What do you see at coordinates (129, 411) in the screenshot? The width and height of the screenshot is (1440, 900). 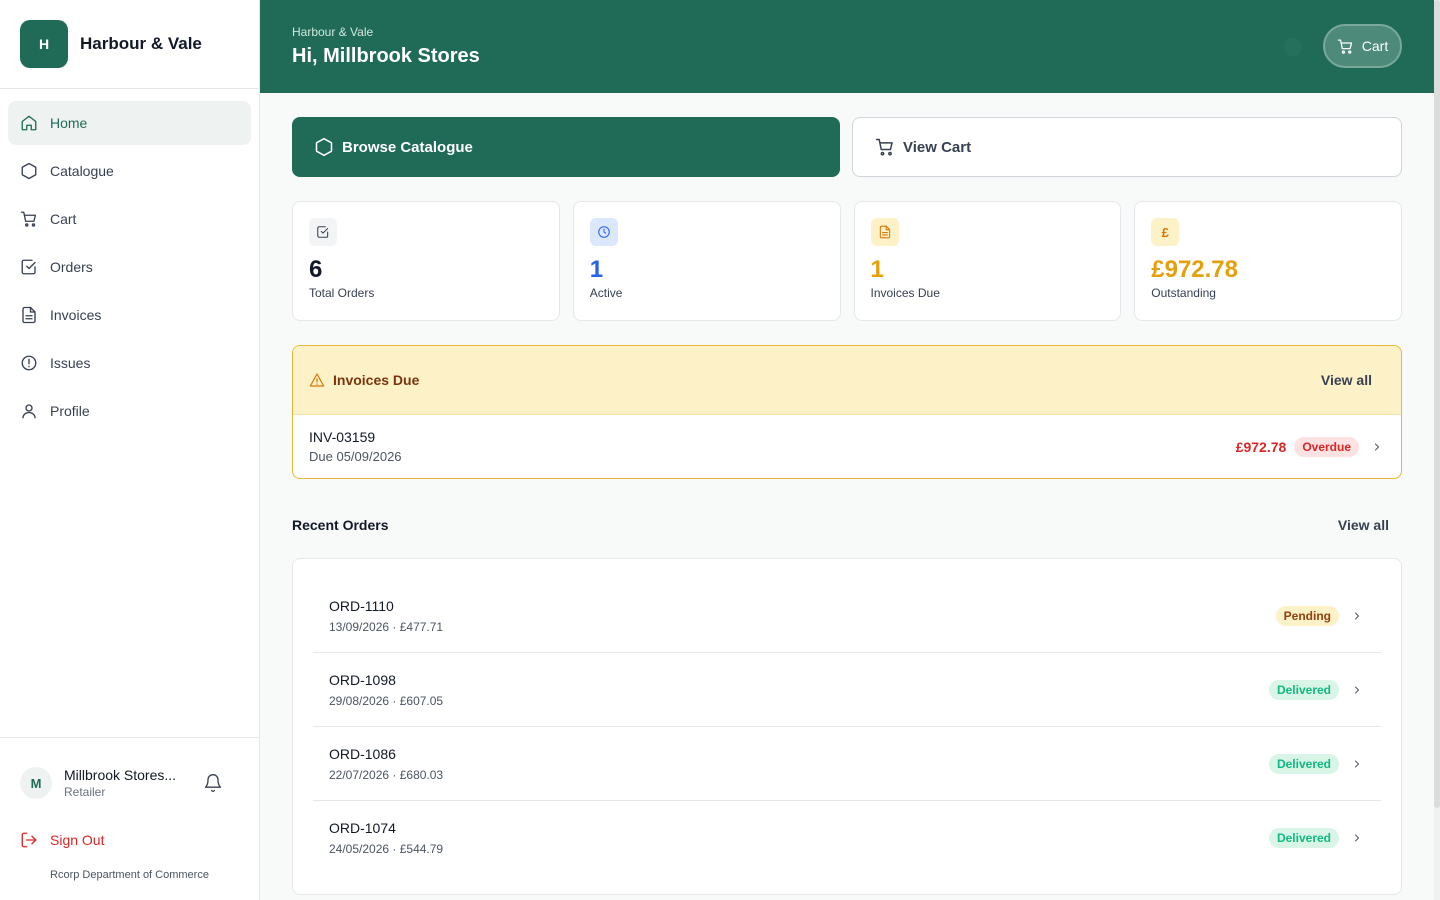 I see `sidebar-item-profile: Profile` at bounding box center [129, 411].